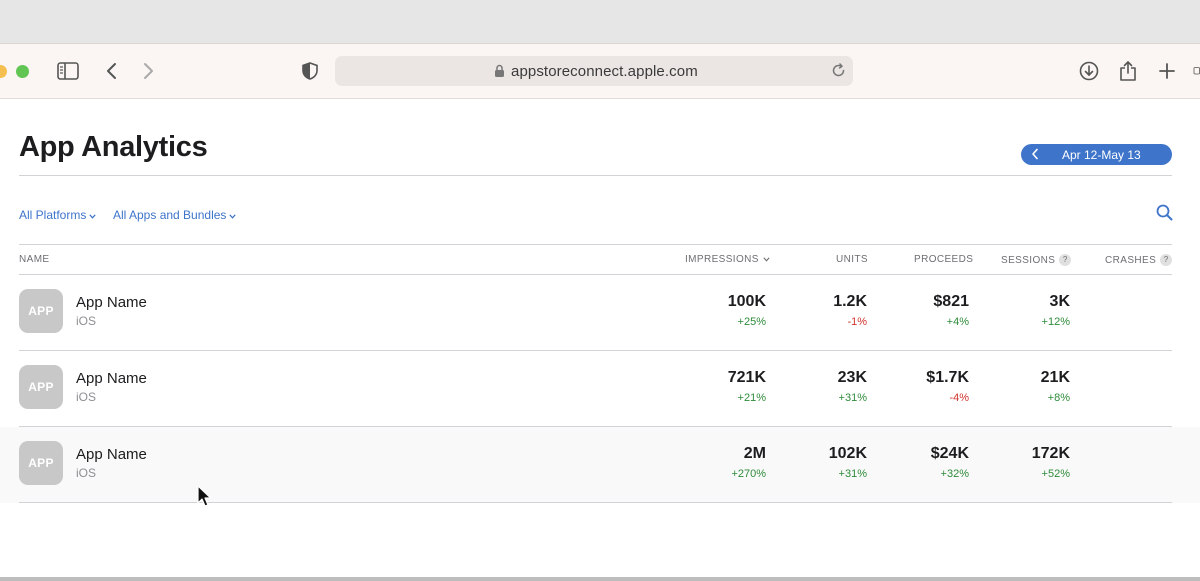  Describe the element at coordinates (1089, 71) in the screenshot. I see `download-icon` at that location.